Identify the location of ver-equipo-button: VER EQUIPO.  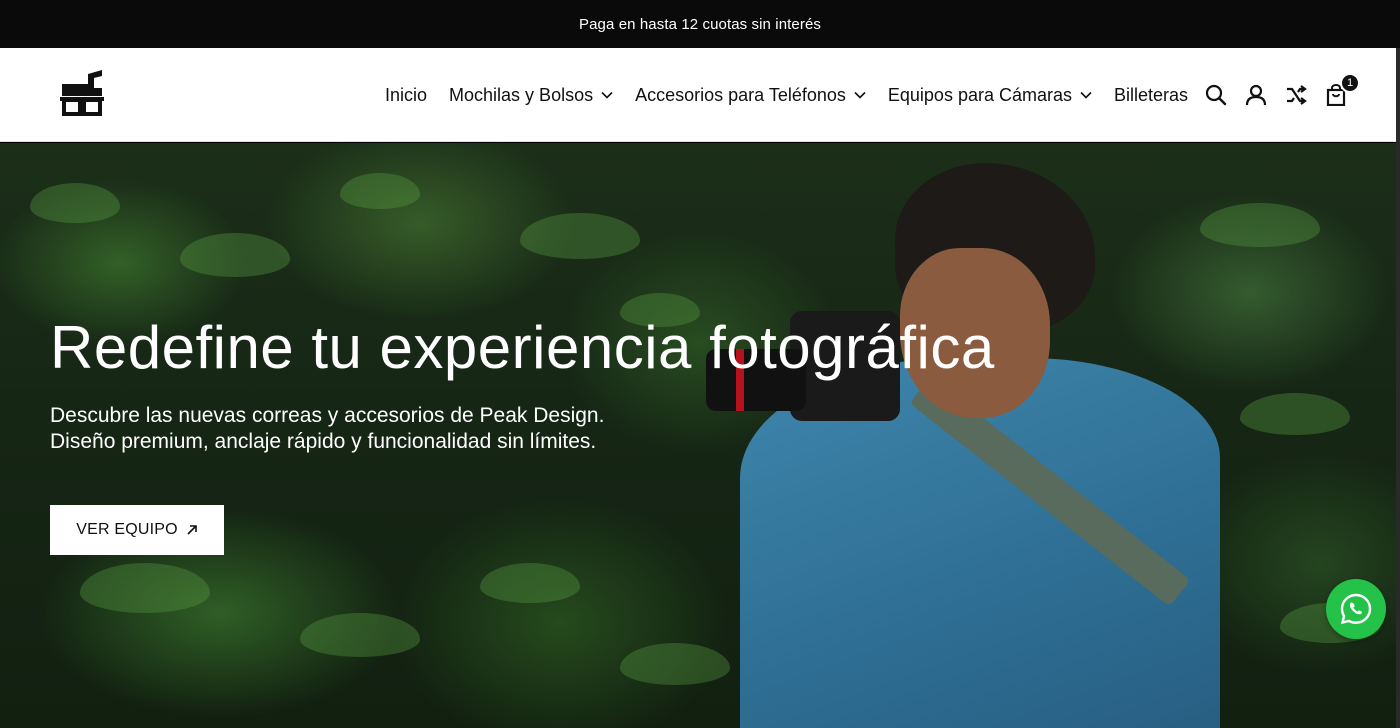
(137, 530).